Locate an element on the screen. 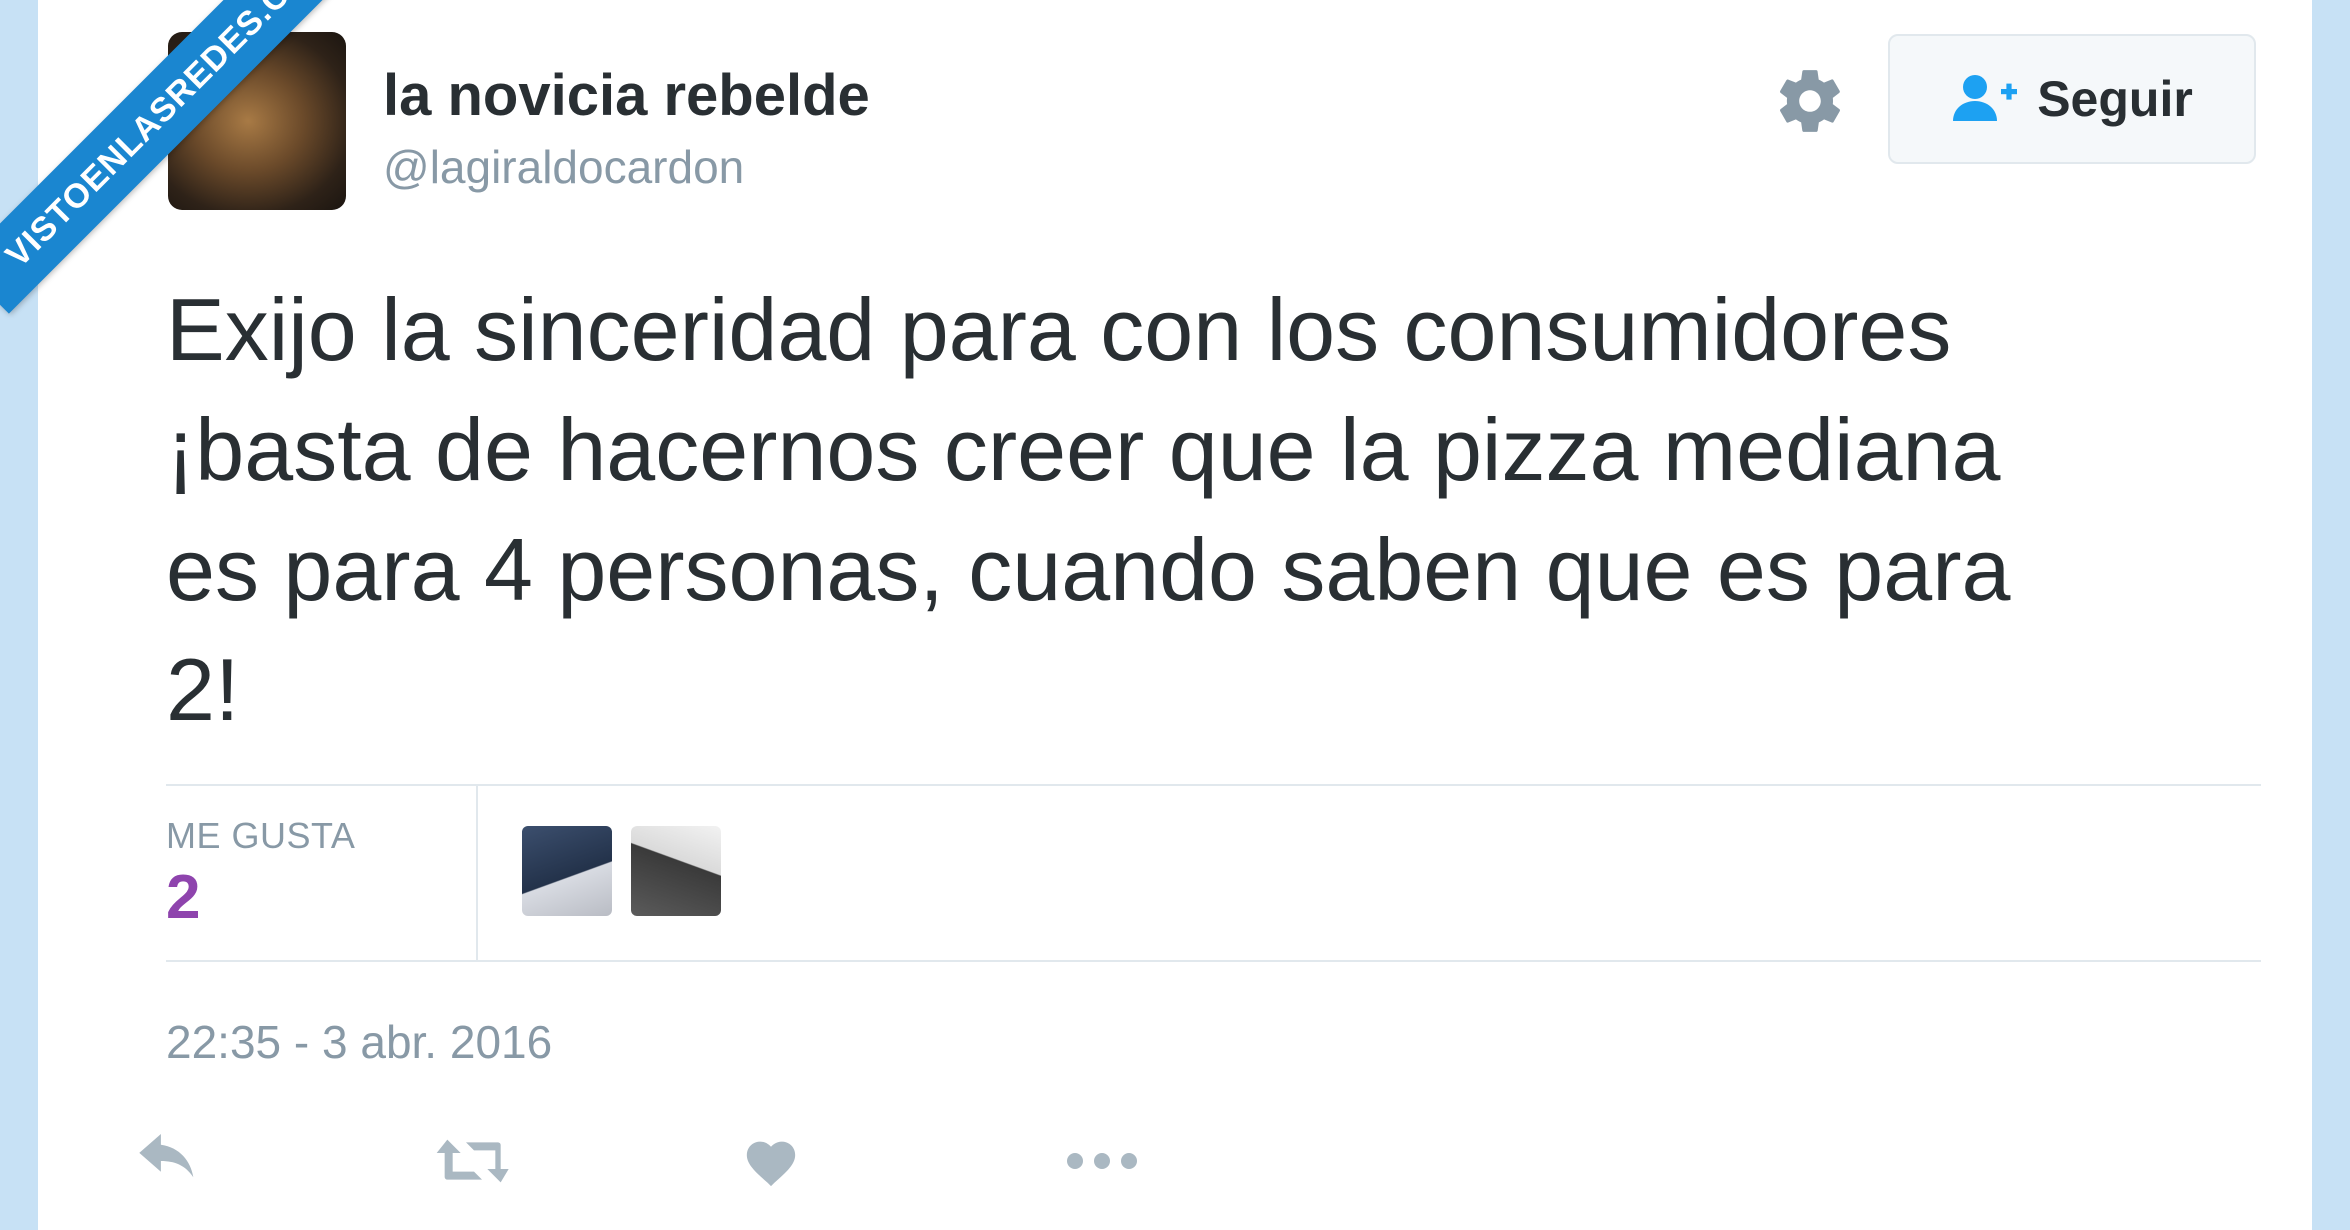 The image size is (2350, 1230). reply-button is located at coordinates (169, 1163).